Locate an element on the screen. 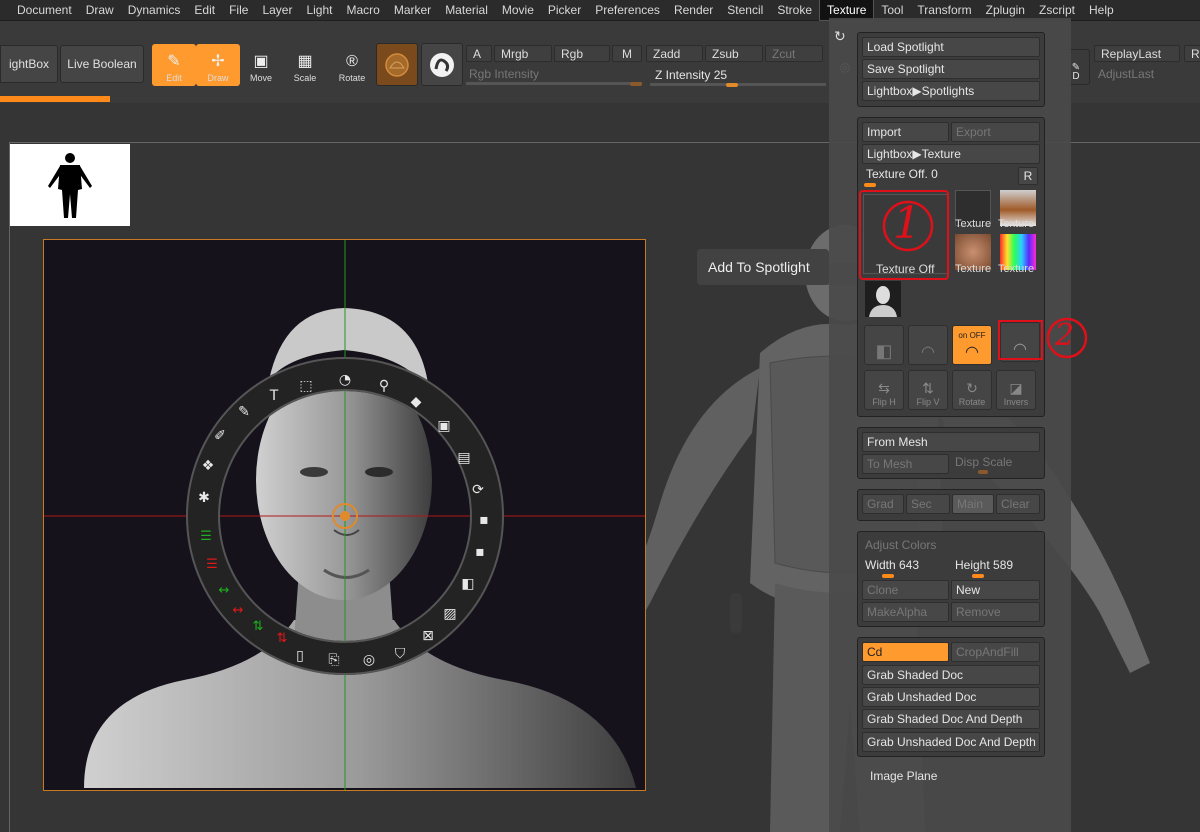  d-label: D is located at coordinates (1076, 76).